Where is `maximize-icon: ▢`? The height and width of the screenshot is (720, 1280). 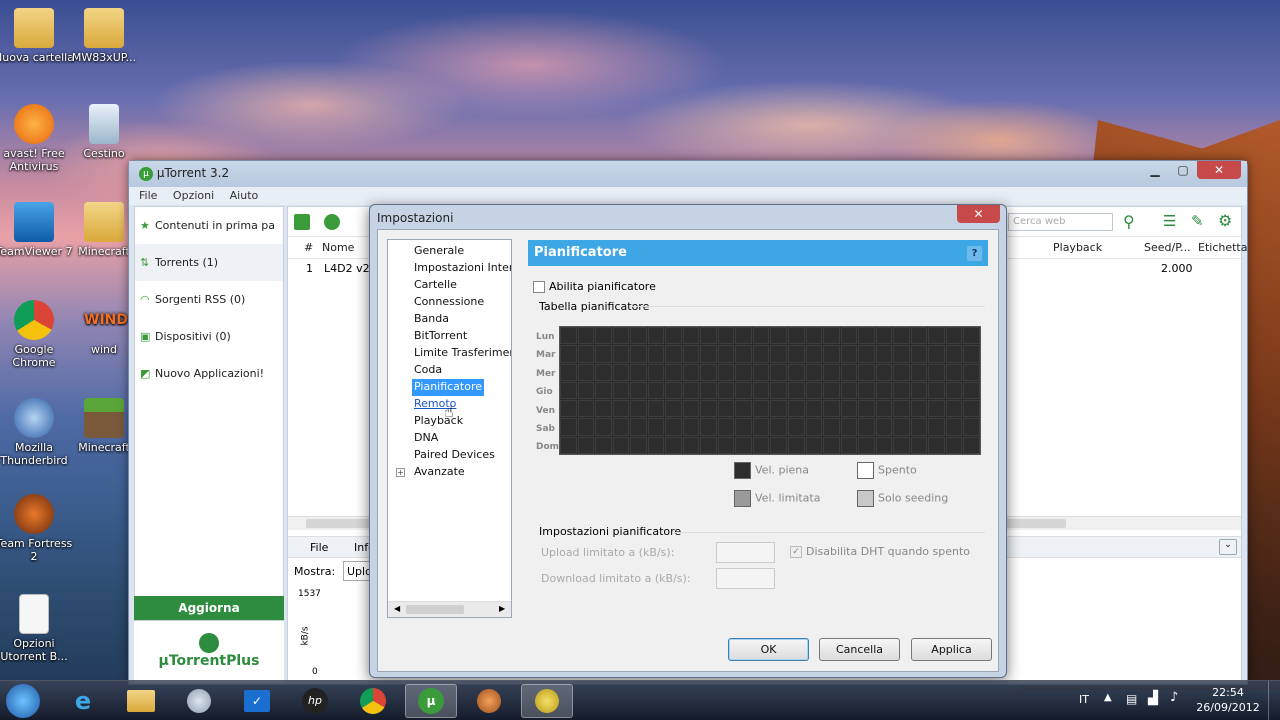
maximize-icon: ▢ is located at coordinates (1183, 170).